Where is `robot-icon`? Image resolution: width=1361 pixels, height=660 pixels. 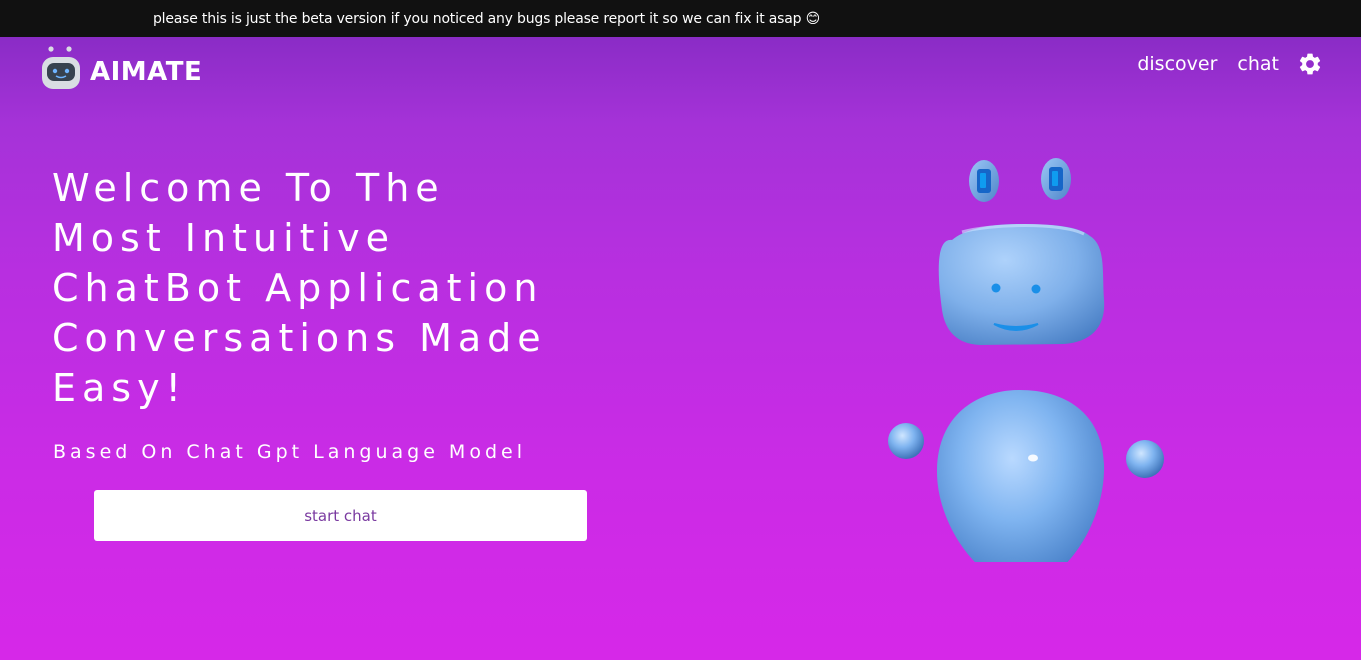 robot-icon is located at coordinates (61, 67).